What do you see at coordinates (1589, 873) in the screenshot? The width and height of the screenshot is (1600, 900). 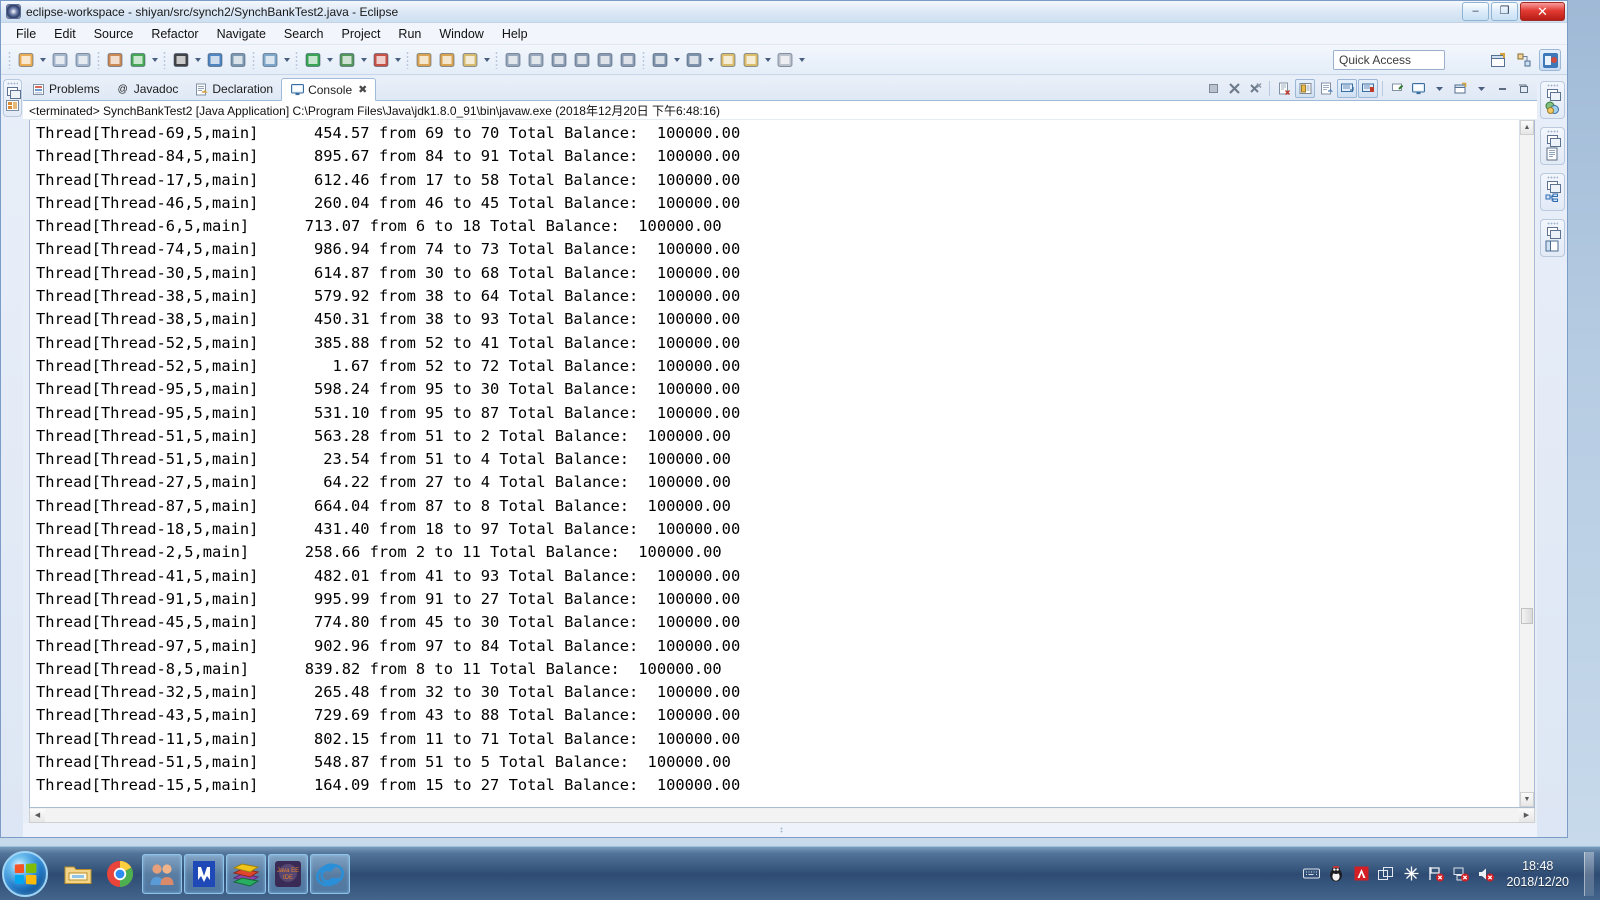 I see `show-desktop-button` at bounding box center [1589, 873].